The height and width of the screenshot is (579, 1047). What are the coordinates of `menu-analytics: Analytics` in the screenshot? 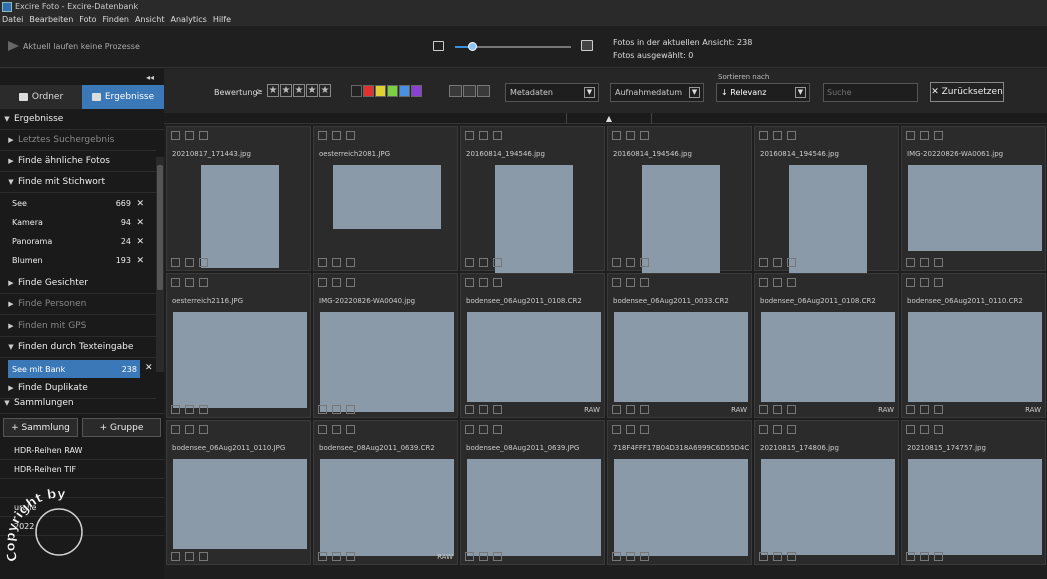 It's located at (189, 19).